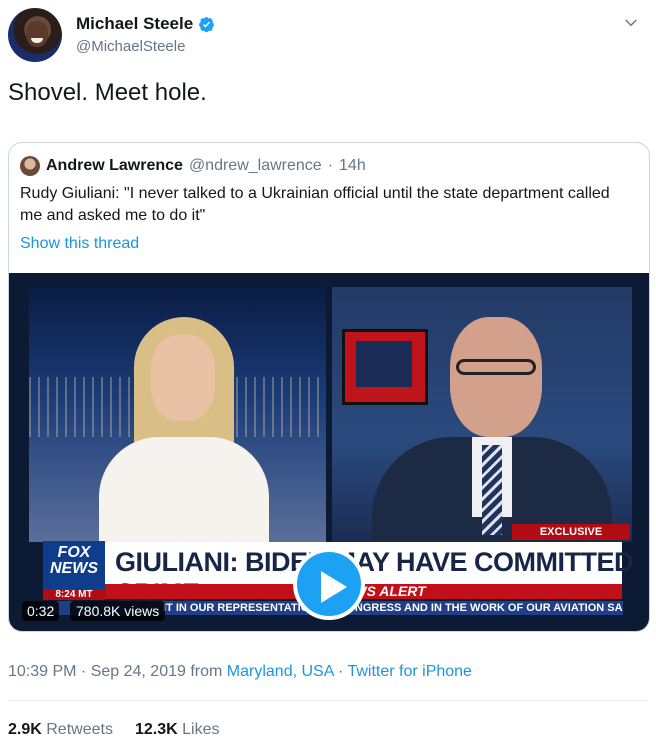  Describe the element at coordinates (201, 729) in the screenshot. I see `likes-label: Likes` at that location.